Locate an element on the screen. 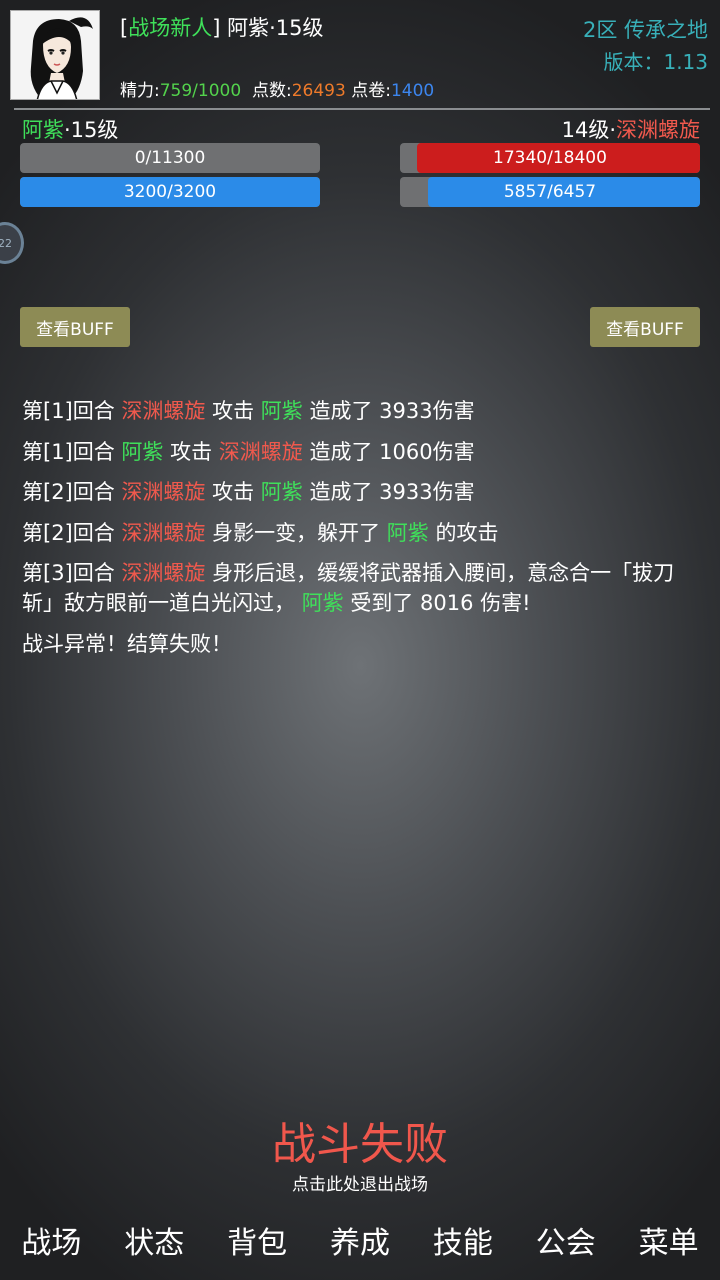  log-target: 深渊螺旋 is located at coordinates (260, 451).